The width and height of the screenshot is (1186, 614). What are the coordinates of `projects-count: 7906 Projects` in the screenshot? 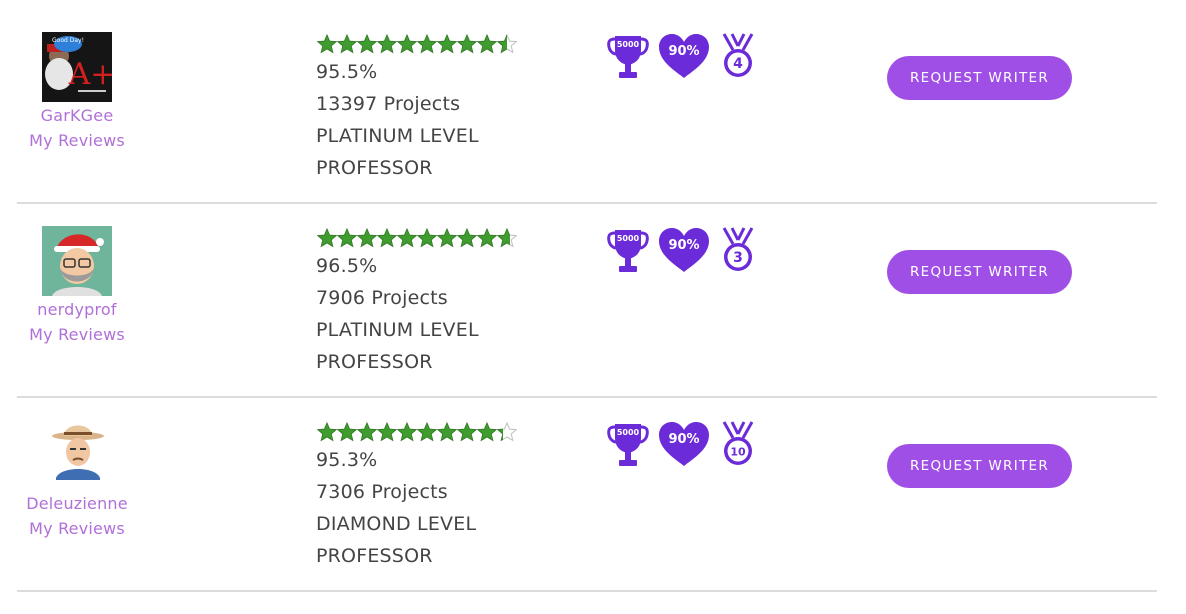 It's located at (382, 298).